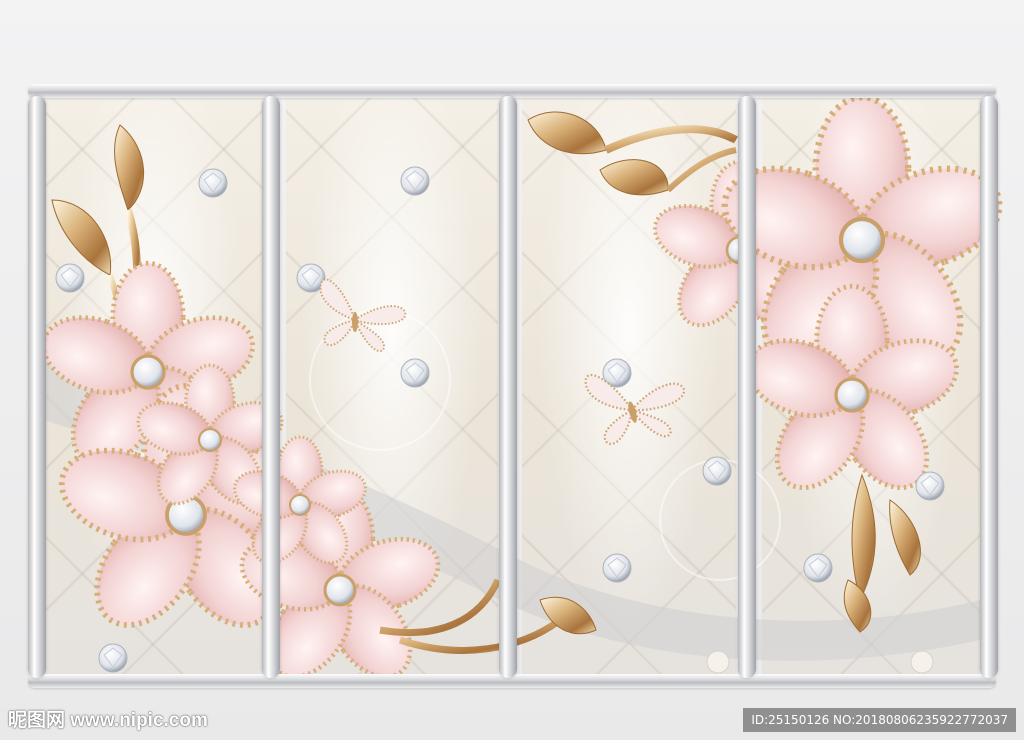 Image resolution: width=1024 pixels, height=740 pixels. Describe the element at coordinates (882, 553) in the screenshot. I see `gold-calla-lily-right` at that location.